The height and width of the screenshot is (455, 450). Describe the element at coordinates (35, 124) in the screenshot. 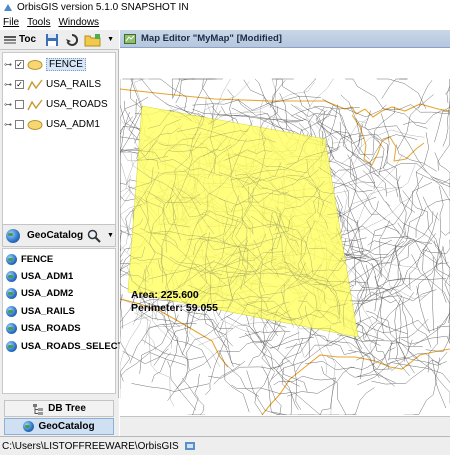

I see `polygon-layer-icon` at that location.